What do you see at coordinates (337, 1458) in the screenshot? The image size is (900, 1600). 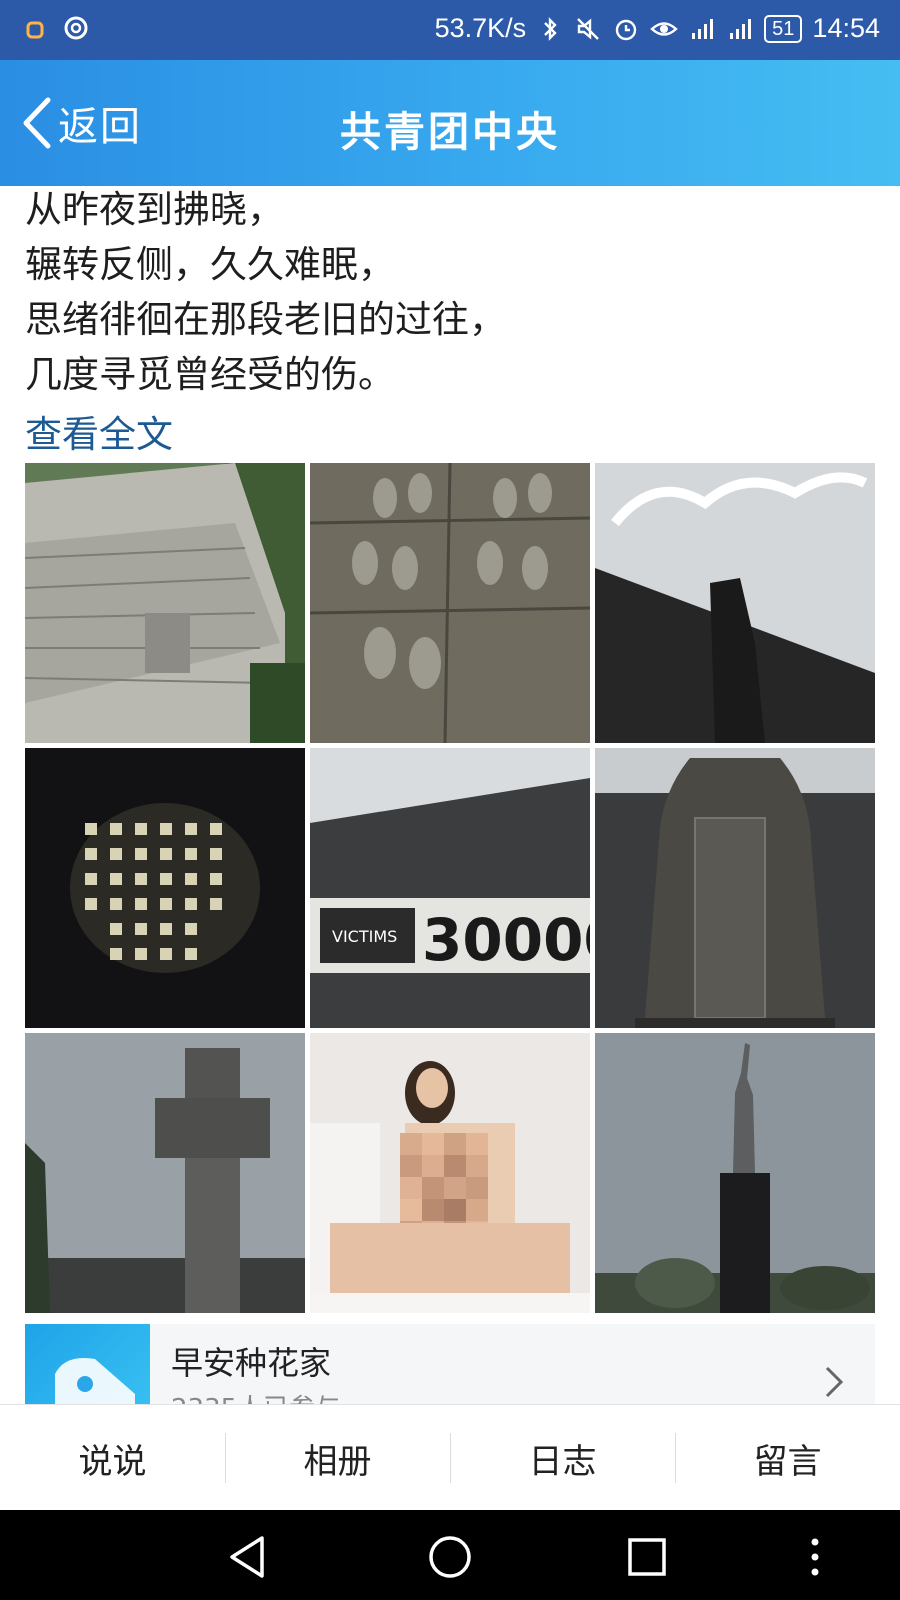 I see `tab-album: 相册` at bounding box center [337, 1458].